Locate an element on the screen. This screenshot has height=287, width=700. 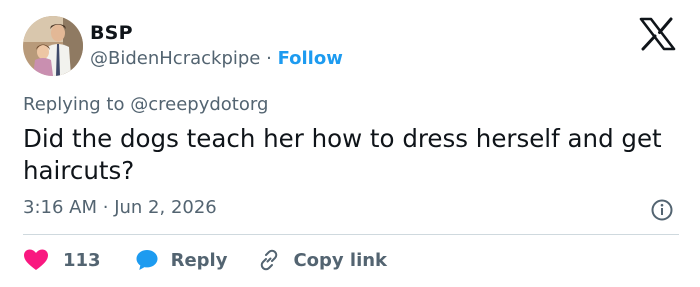
link-icon is located at coordinates (269, 260).